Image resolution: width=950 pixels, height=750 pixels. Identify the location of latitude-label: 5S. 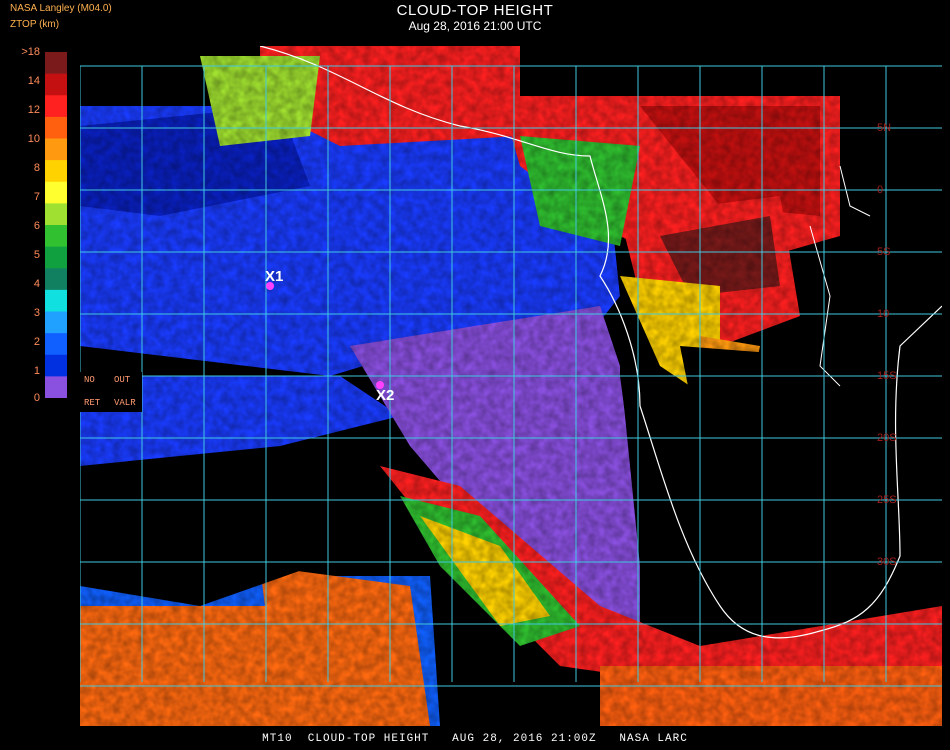
(884, 252).